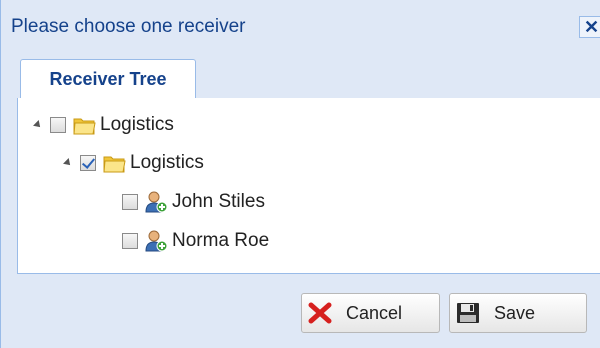 The width and height of the screenshot is (600, 348). I want to click on cancel-button-label: Cancel, so click(374, 312).